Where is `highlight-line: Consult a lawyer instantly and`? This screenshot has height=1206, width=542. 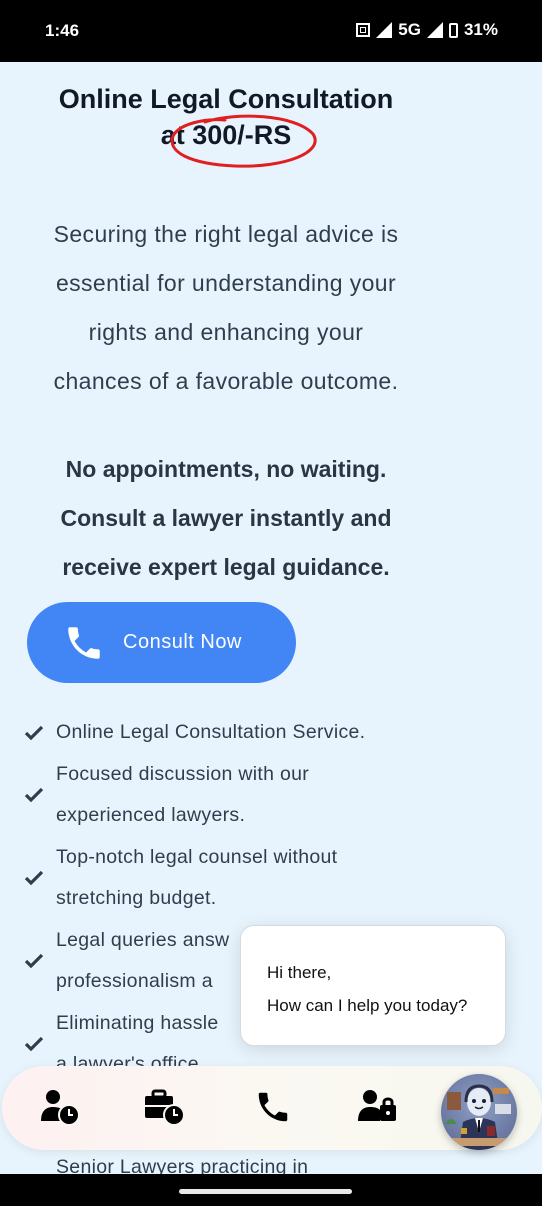 highlight-line: Consult a lawyer instantly and is located at coordinates (226, 518).